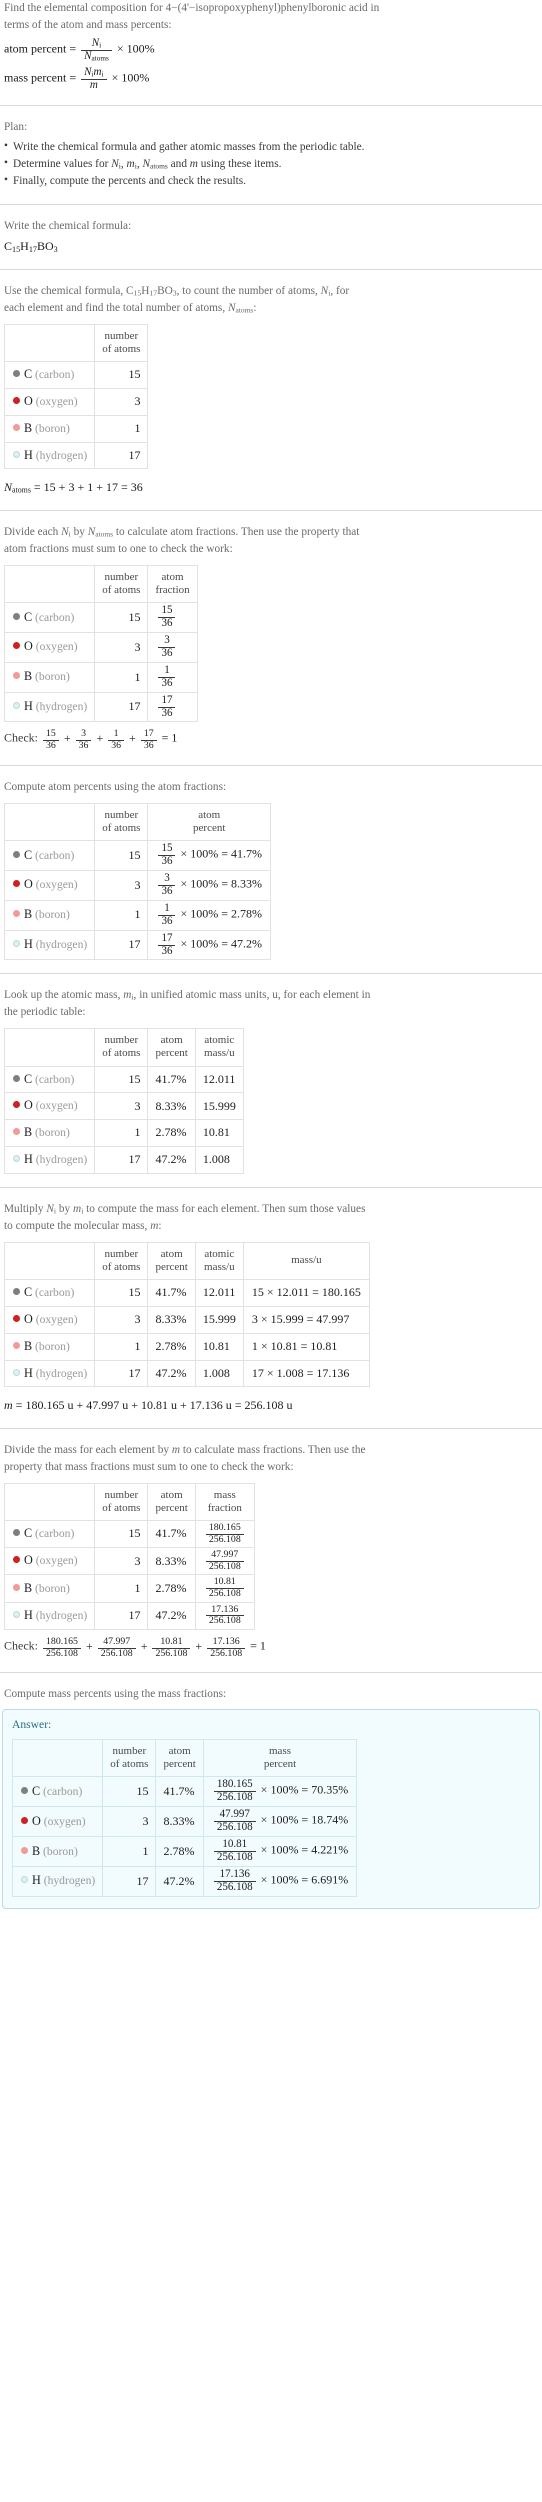 The image size is (542, 2502). What do you see at coordinates (171, 1373) in the screenshot?
I see `atom-percent: 47.2%` at bounding box center [171, 1373].